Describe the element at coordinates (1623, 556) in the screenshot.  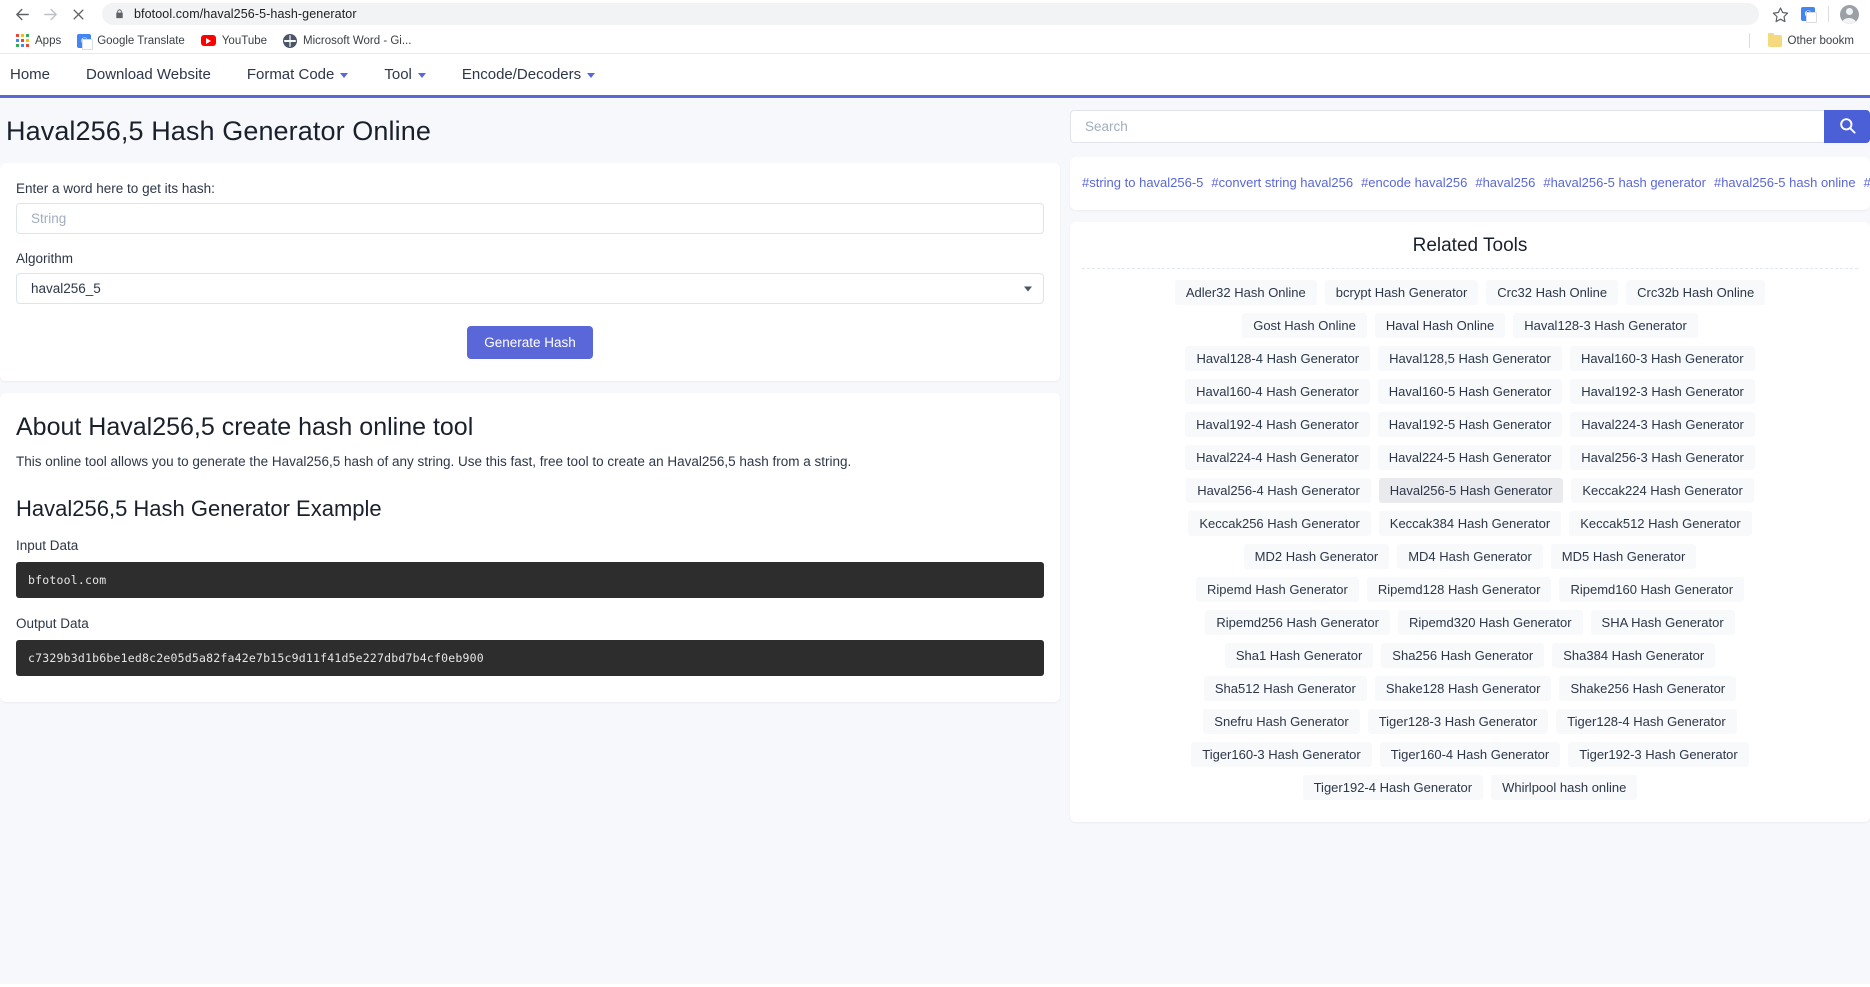
I see `related-tool-link: MD5 Hash Generator` at that location.